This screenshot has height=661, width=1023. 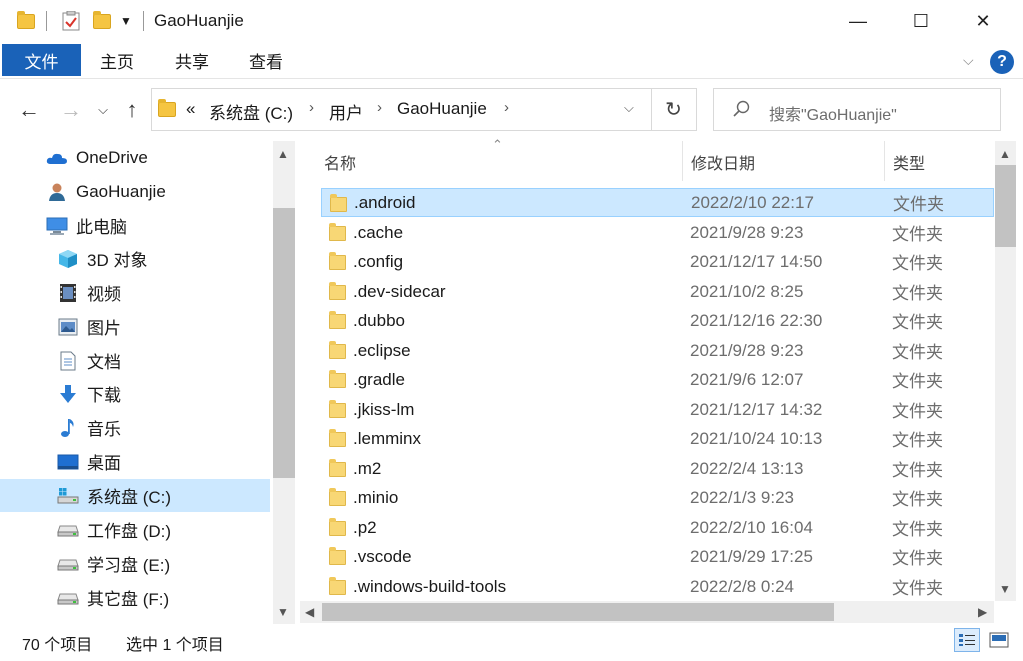 I want to click on close-button: ✕, so click(x=983, y=21).